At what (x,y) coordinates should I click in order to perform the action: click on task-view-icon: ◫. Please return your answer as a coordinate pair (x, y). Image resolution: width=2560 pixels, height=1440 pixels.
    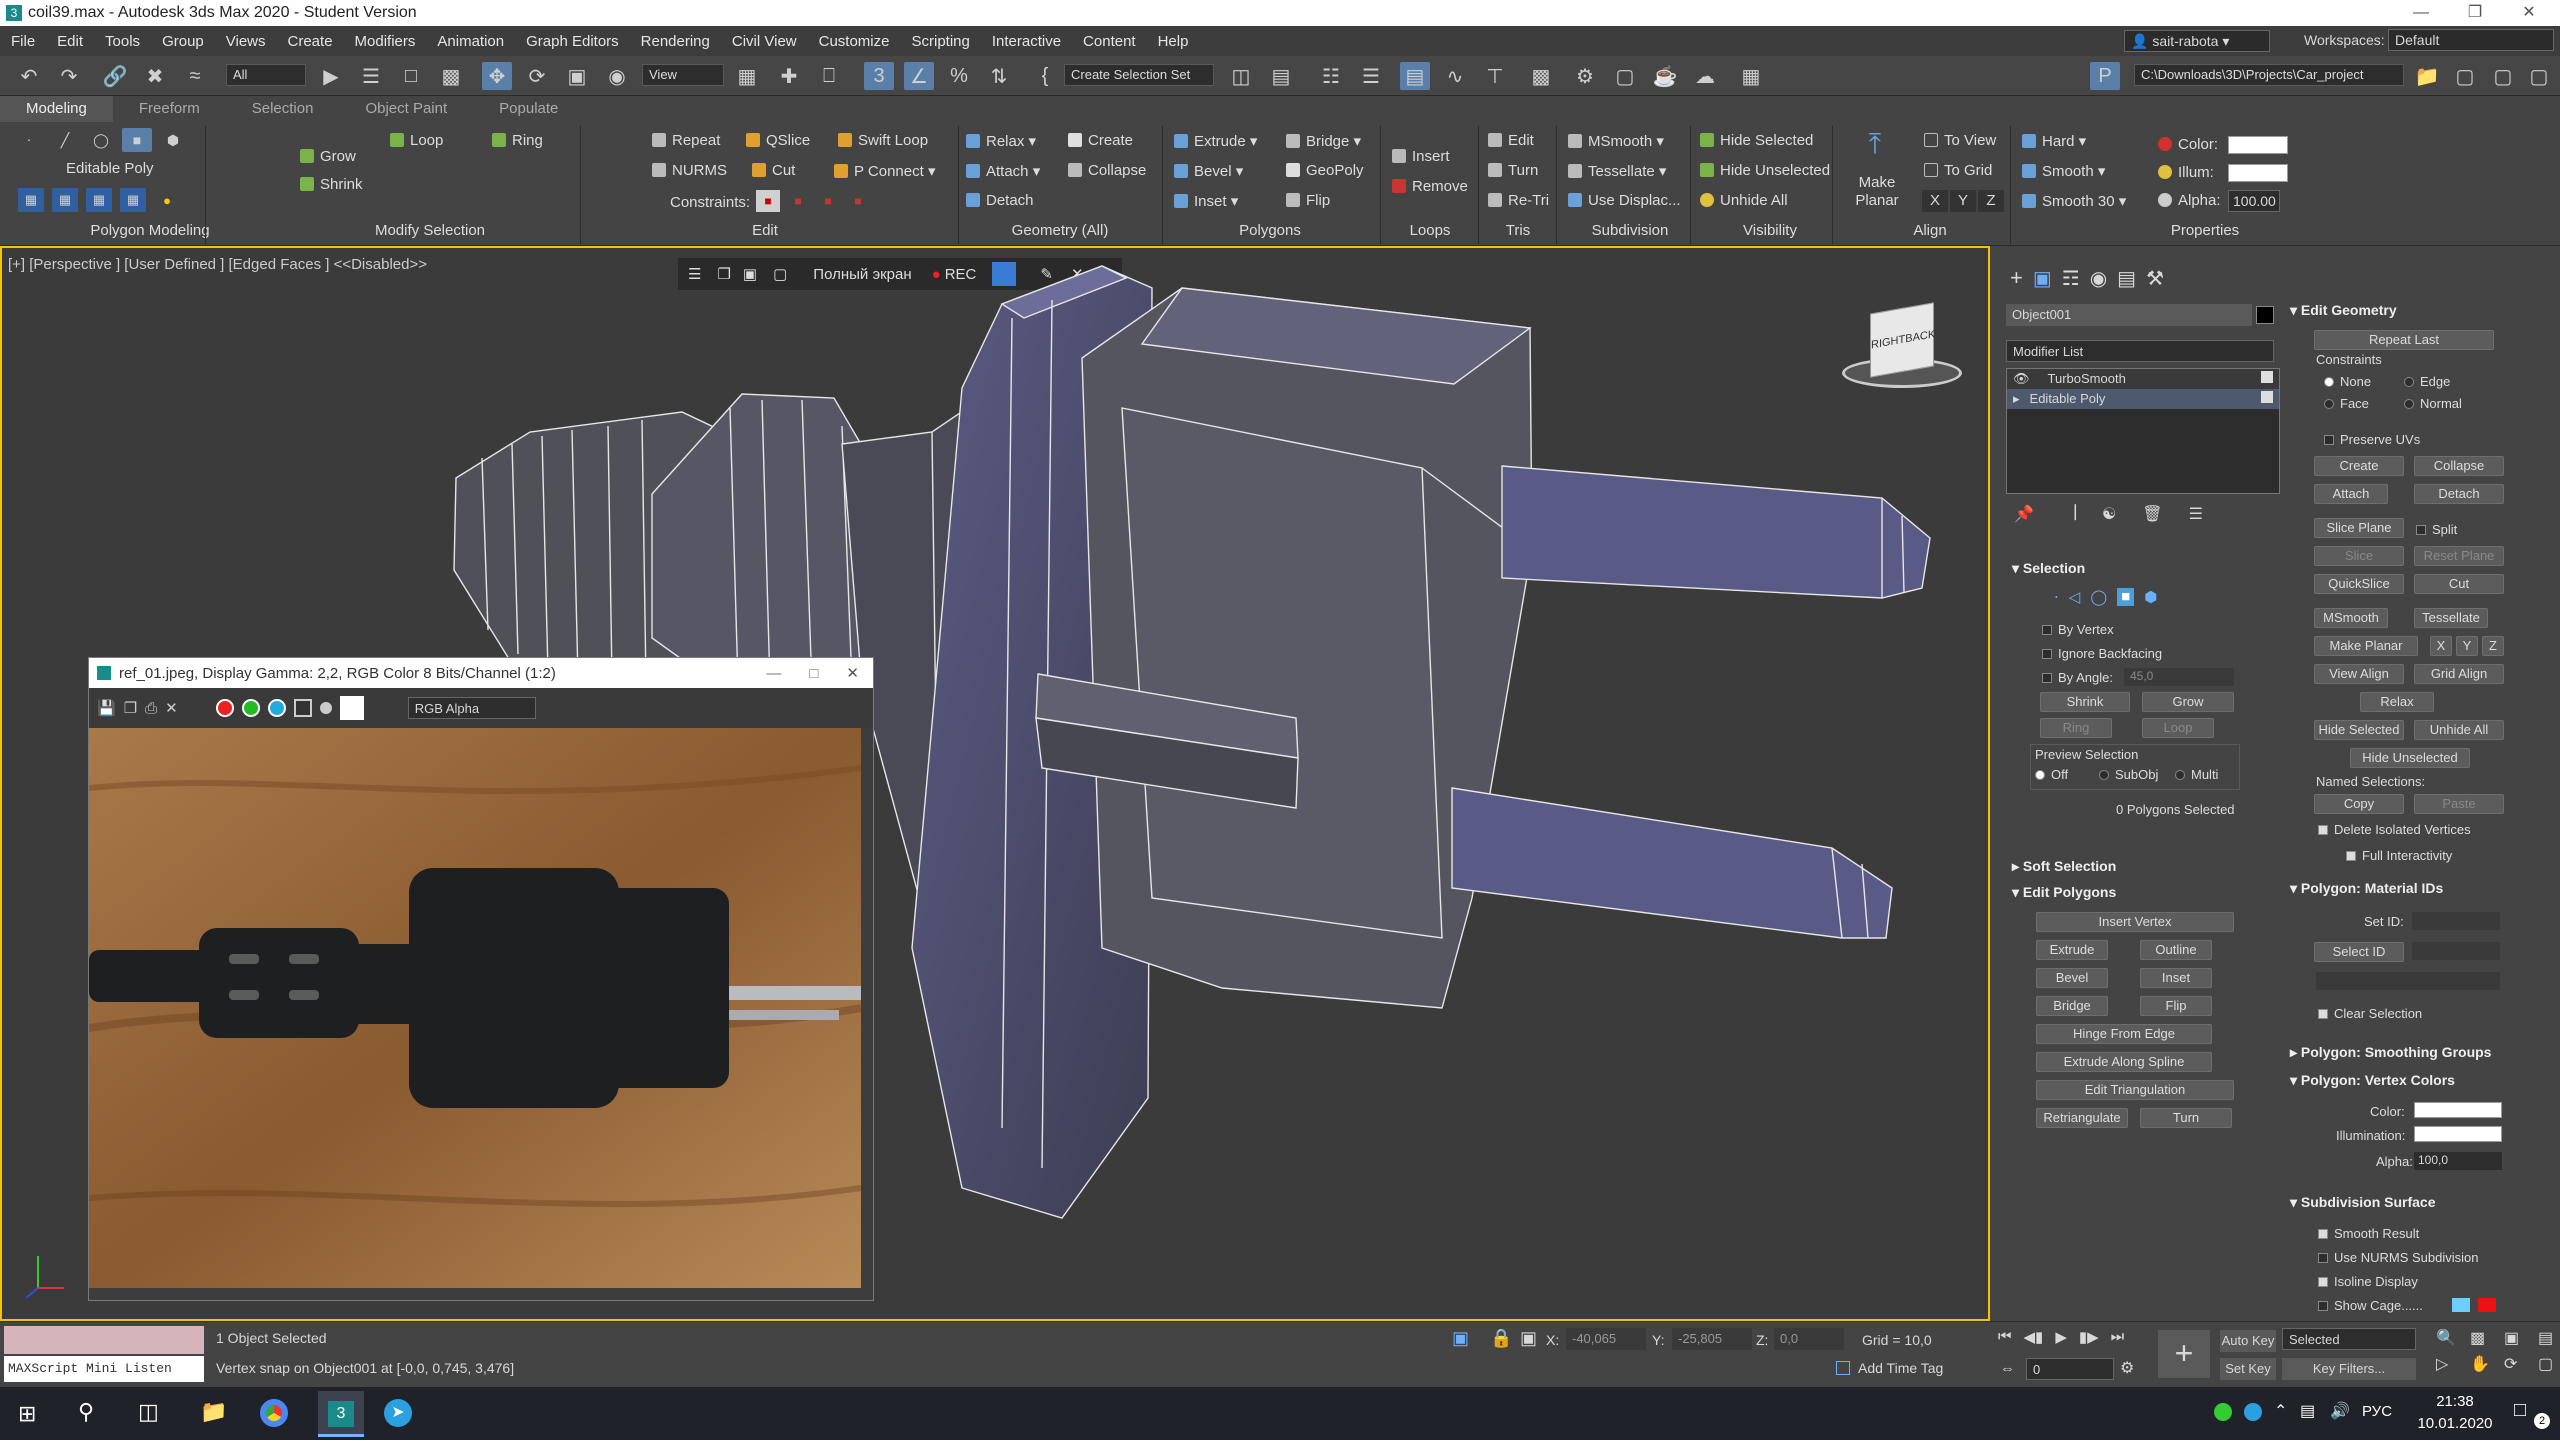
    Looking at the image, I should click on (148, 1412).